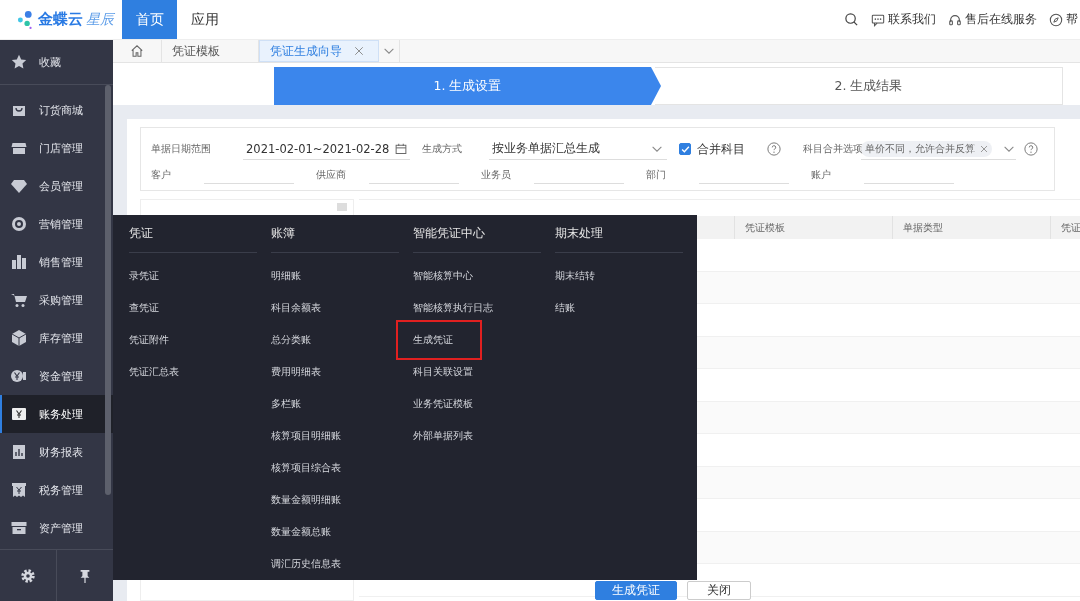 This screenshot has height=601, width=1080. Describe the element at coordinates (56, 490) in the screenshot. I see `sidebar-item: 税务管理` at that location.